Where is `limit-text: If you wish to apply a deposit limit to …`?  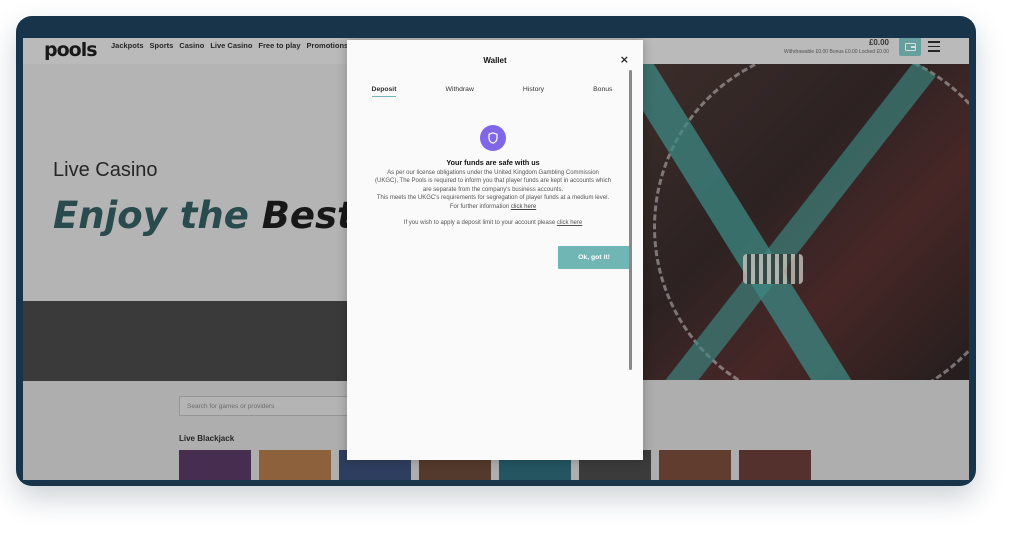
limit-text: If you wish to apply a deposit limit to … is located at coordinates (479, 223).